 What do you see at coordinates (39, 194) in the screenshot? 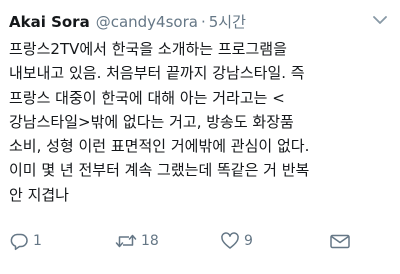
I see `tweet-text-line: 안 지겹나` at bounding box center [39, 194].